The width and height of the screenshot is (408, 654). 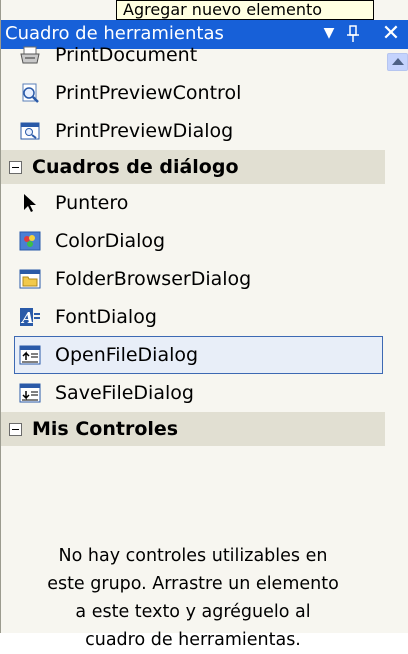 I want to click on print-preview-dialog-icon, so click(x=30, y=131).